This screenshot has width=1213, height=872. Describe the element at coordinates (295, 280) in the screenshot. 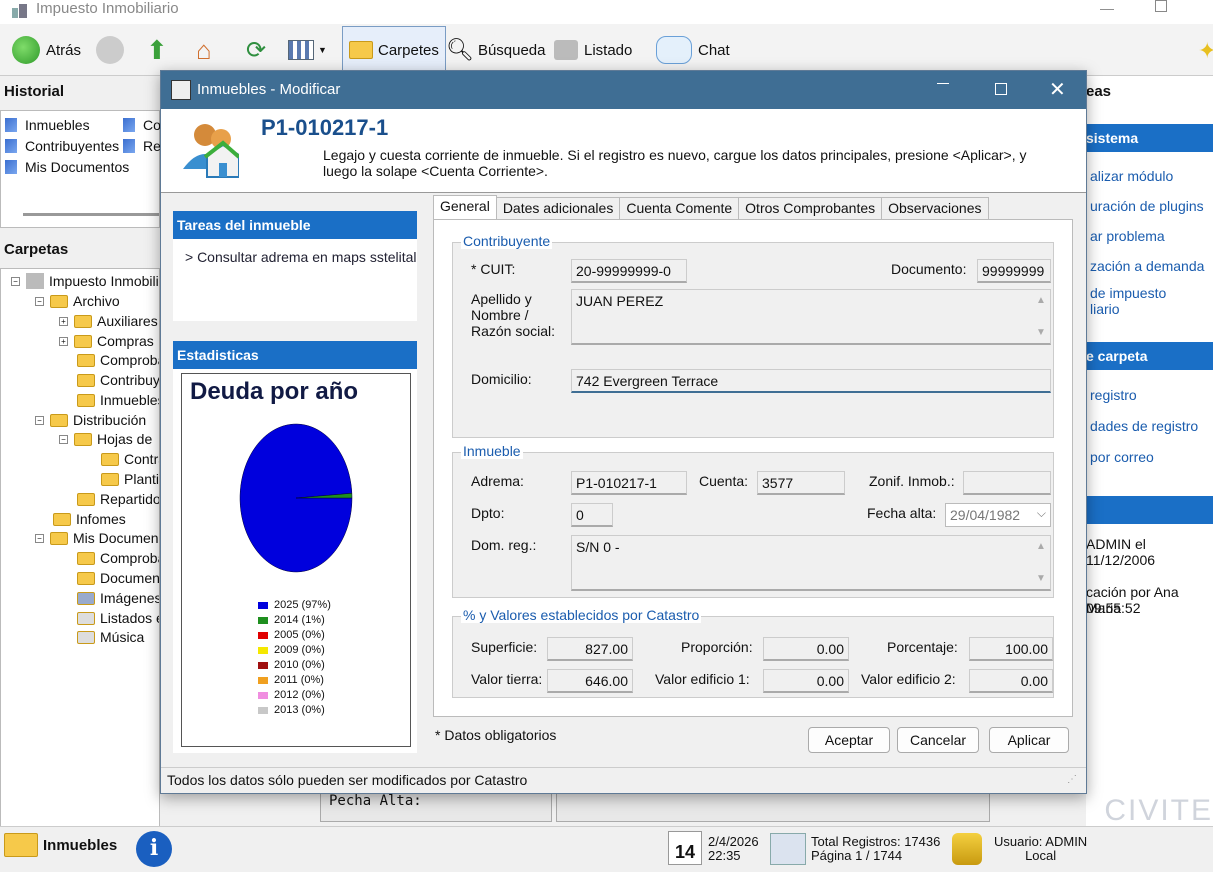

I see `tareas-inmueble-panel: > Consultar adrema en maps sstelital` at that location.